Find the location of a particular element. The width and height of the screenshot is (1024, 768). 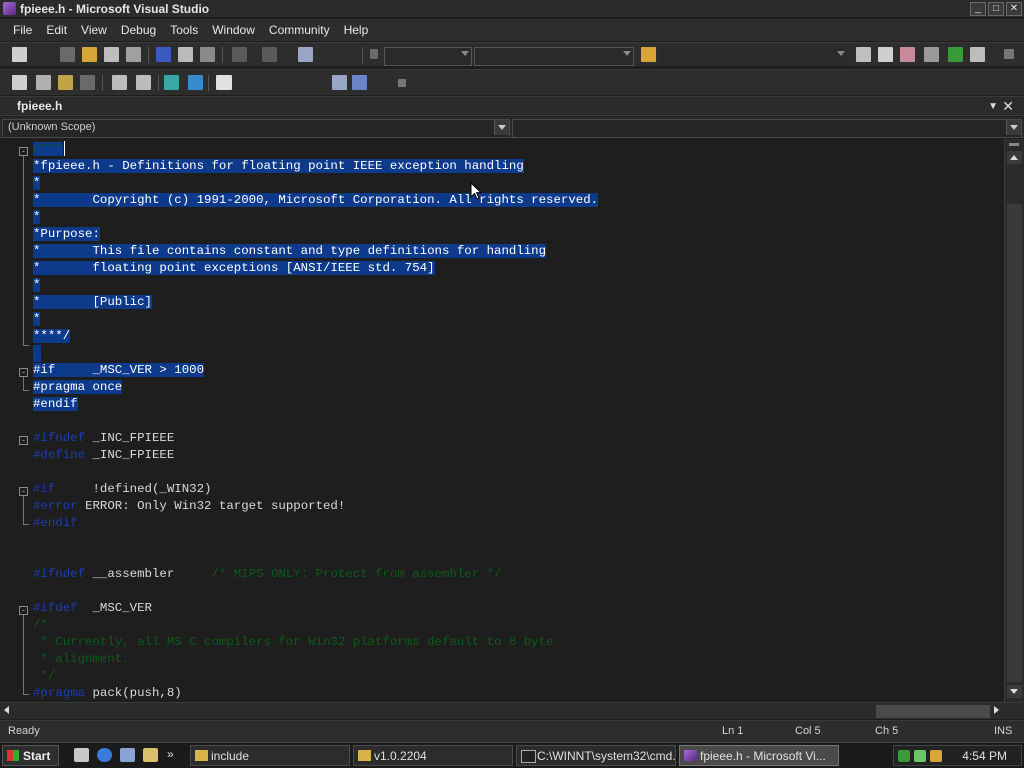

vertical-scrollbar is located at coordinates (1014, 420).